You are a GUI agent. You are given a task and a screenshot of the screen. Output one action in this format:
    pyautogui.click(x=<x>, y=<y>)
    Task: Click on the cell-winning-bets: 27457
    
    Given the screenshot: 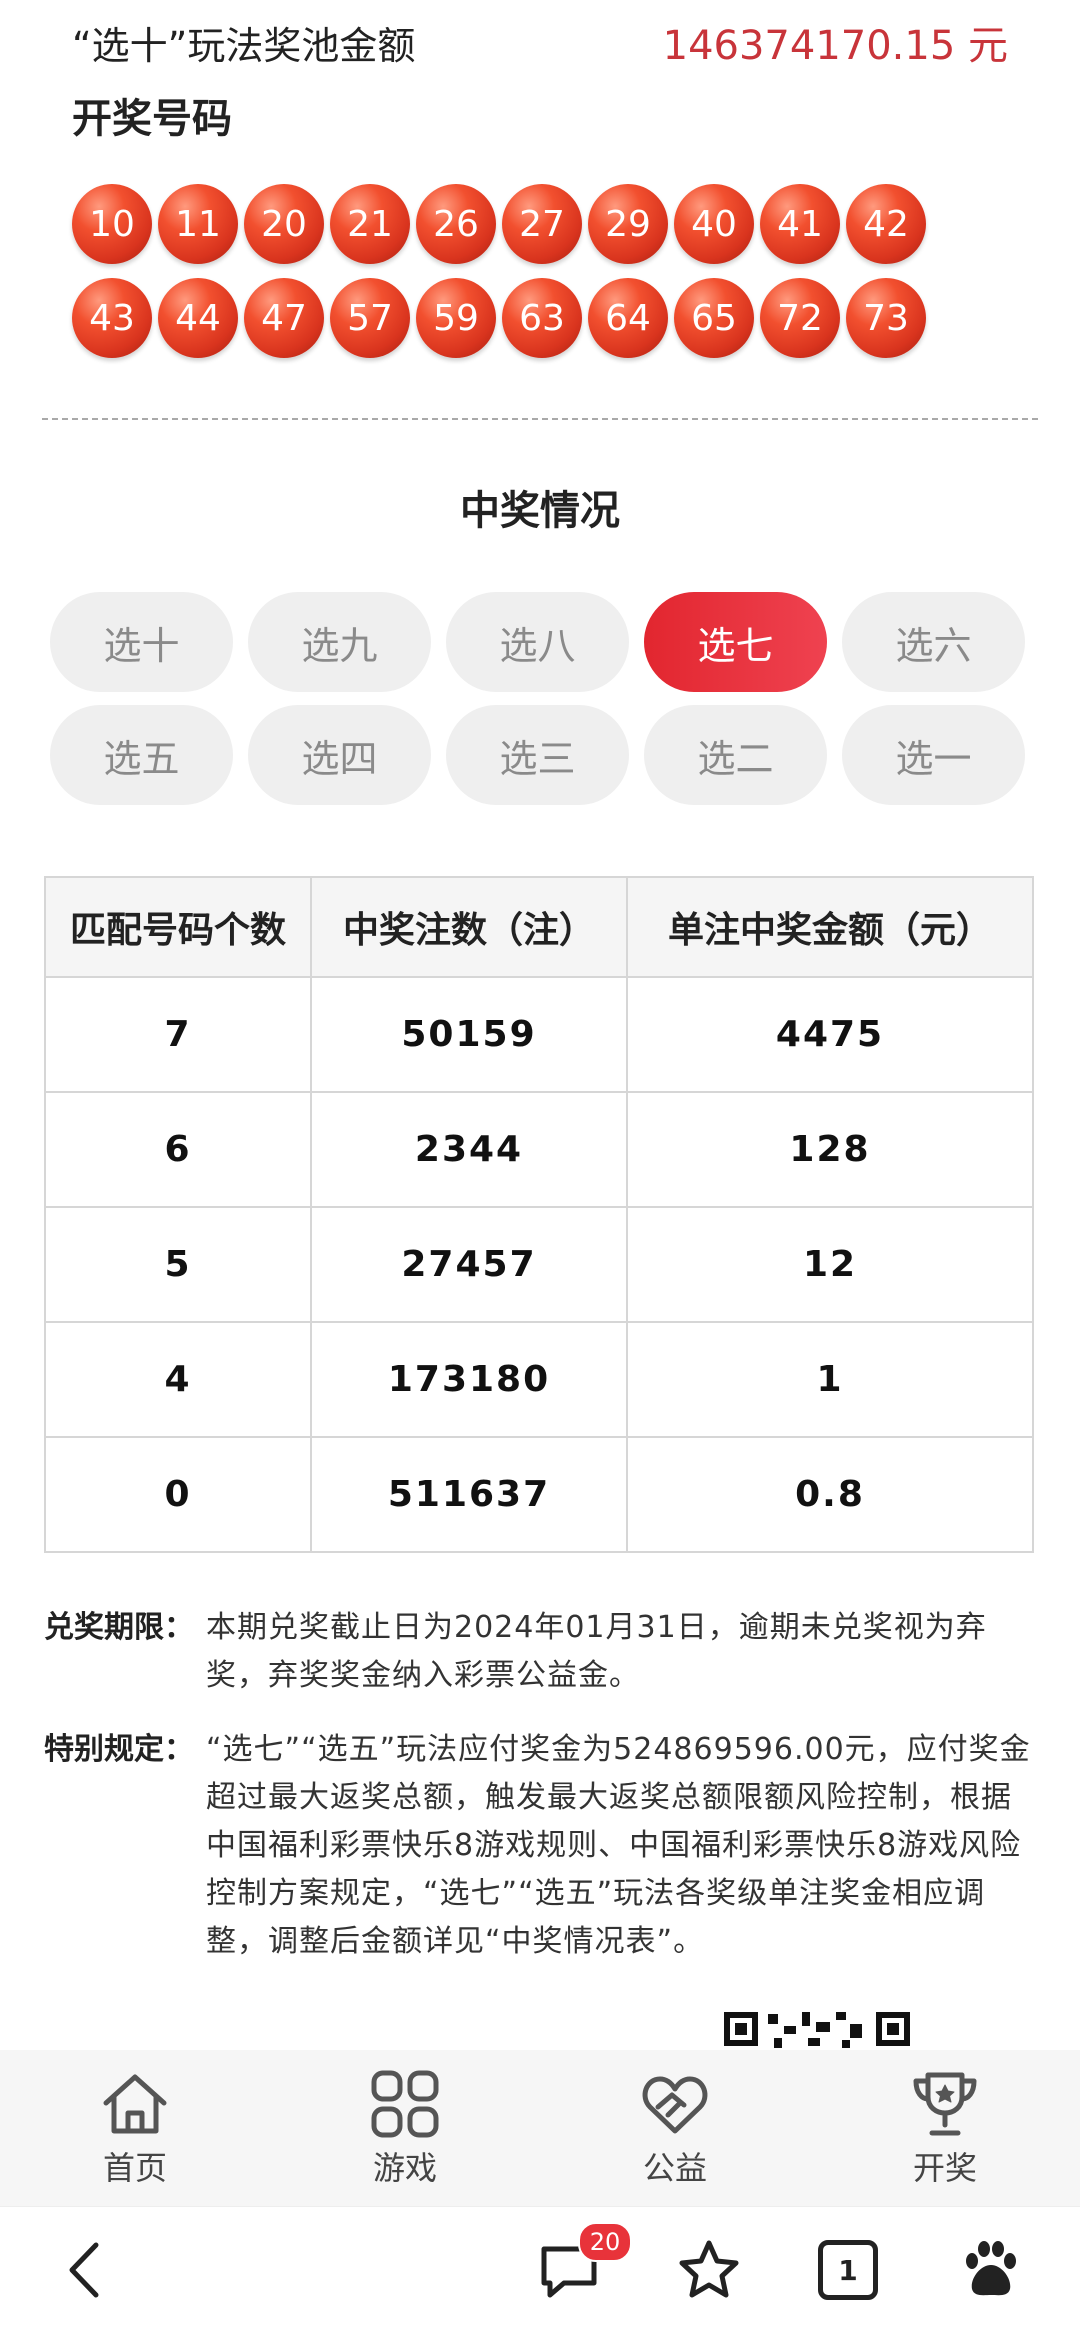 What is the action you would take?
    pyautogui.click(x=469, y=1264)
    